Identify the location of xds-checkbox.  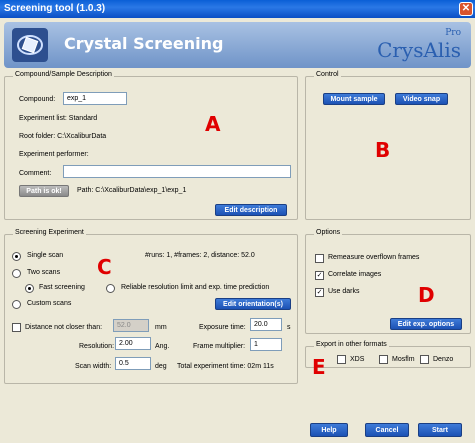
(341, 359).